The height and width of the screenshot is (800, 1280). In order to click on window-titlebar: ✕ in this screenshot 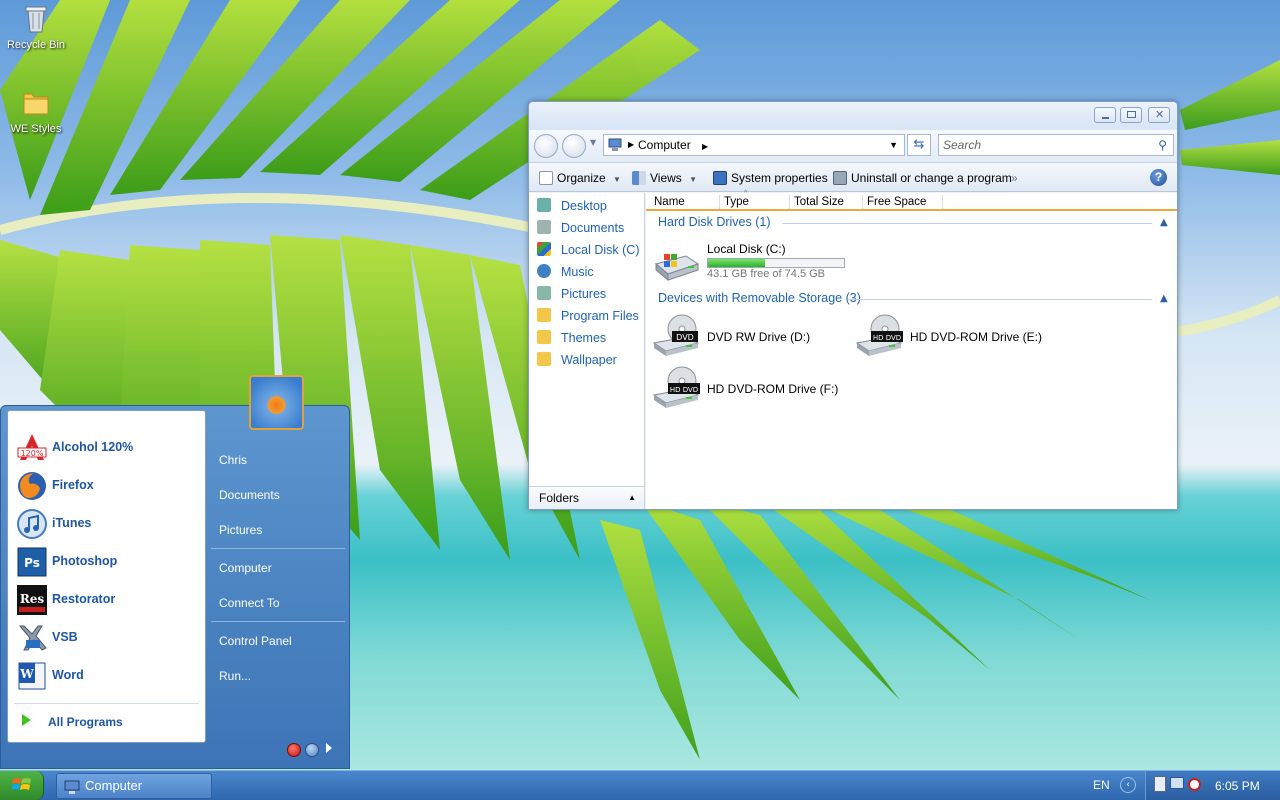, I will do `click(853, 116)`.